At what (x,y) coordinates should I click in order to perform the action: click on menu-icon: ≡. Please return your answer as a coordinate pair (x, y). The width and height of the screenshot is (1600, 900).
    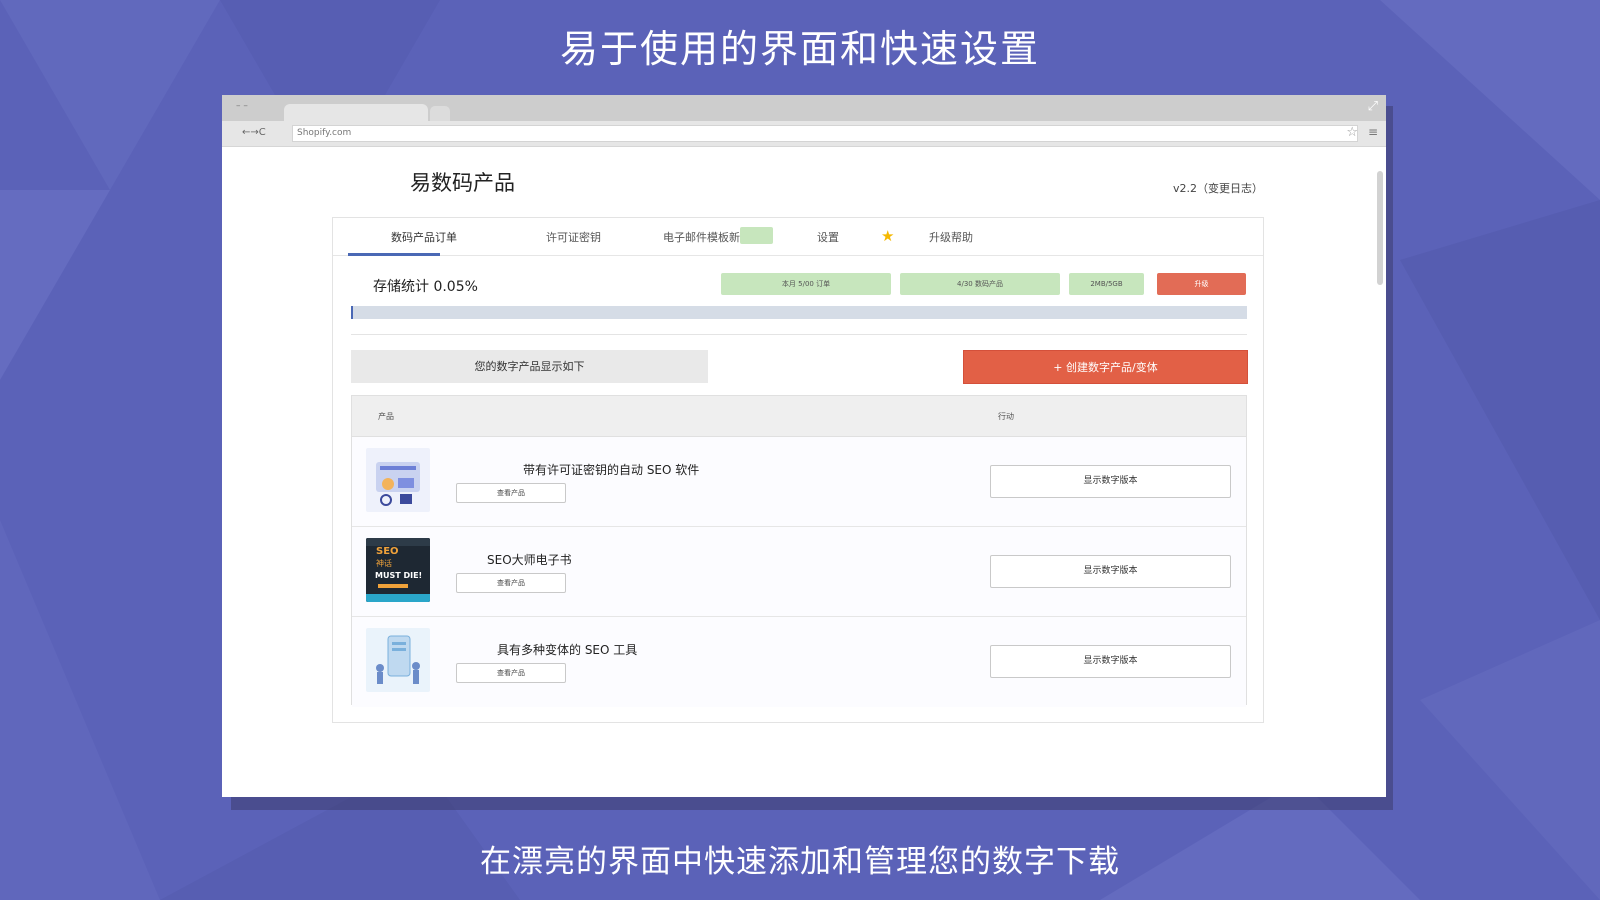
    Looking at the image, I should click on (1373, 132).